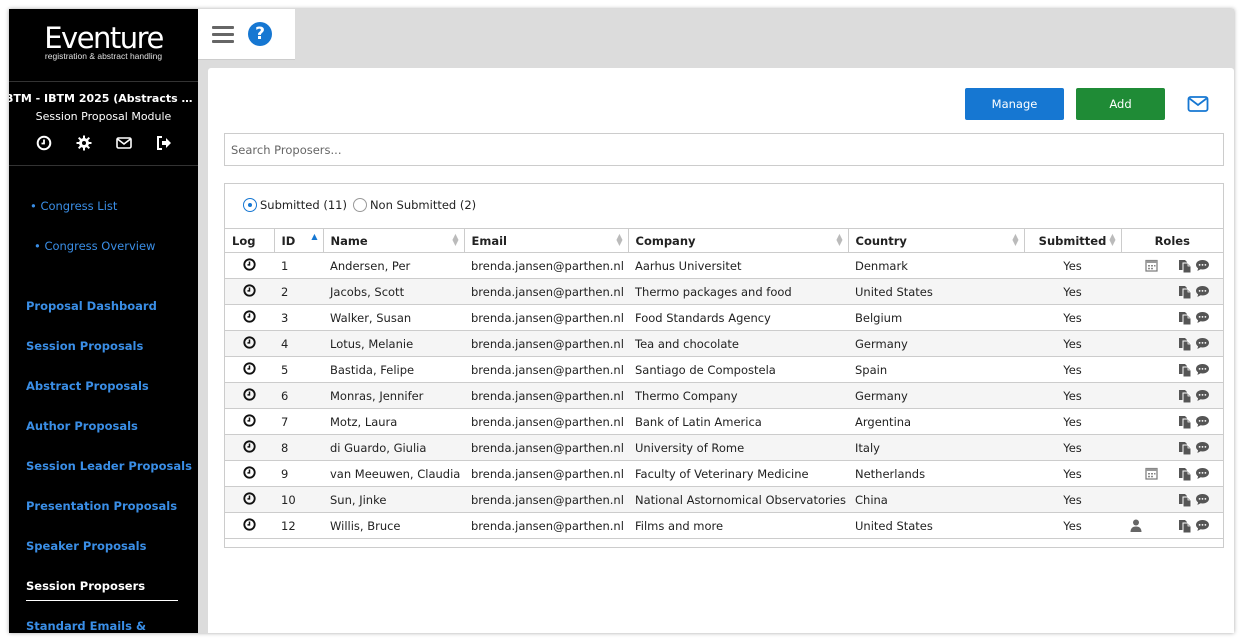 The height and width of the screenshot is (640, 1242). Describe the element at coordinates (103, 318) in the screenshot. I see `sidebar-item-proposal-dashboard: Proposal Dashboard` at that location.